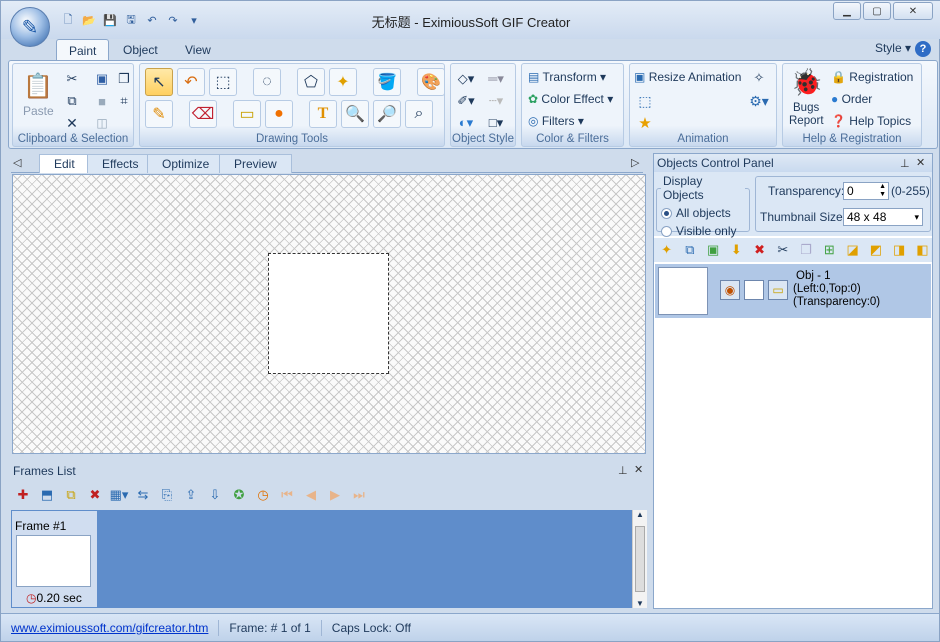 The image size is (940, 642). Describe the element at coordinates (882, 191) in the screenshot. I see `spinner-icon: ▲ ▼` at that location.